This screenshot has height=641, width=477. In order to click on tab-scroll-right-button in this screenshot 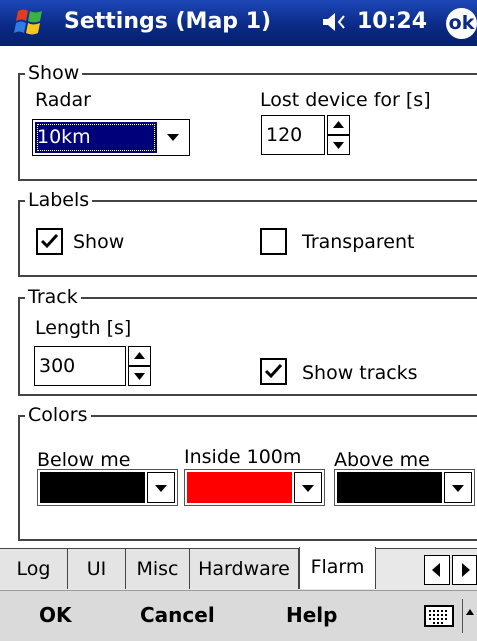, I will do `click(464, 570)`.